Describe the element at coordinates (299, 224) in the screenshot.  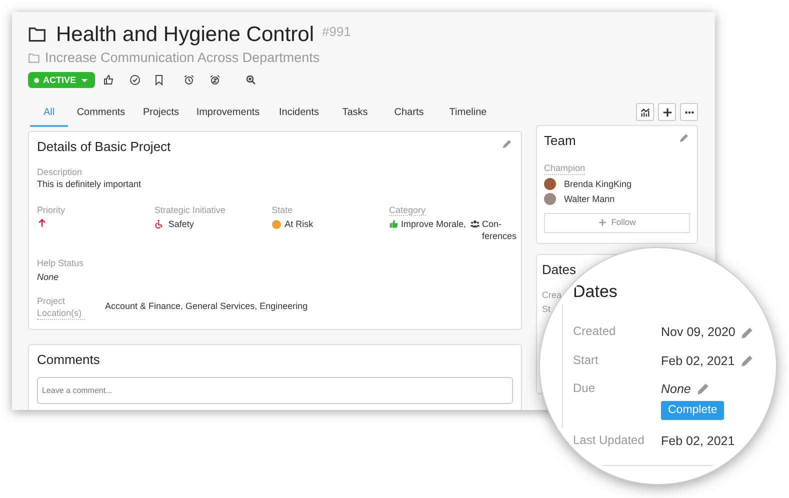
I see `field-value: At Risk` at that location.